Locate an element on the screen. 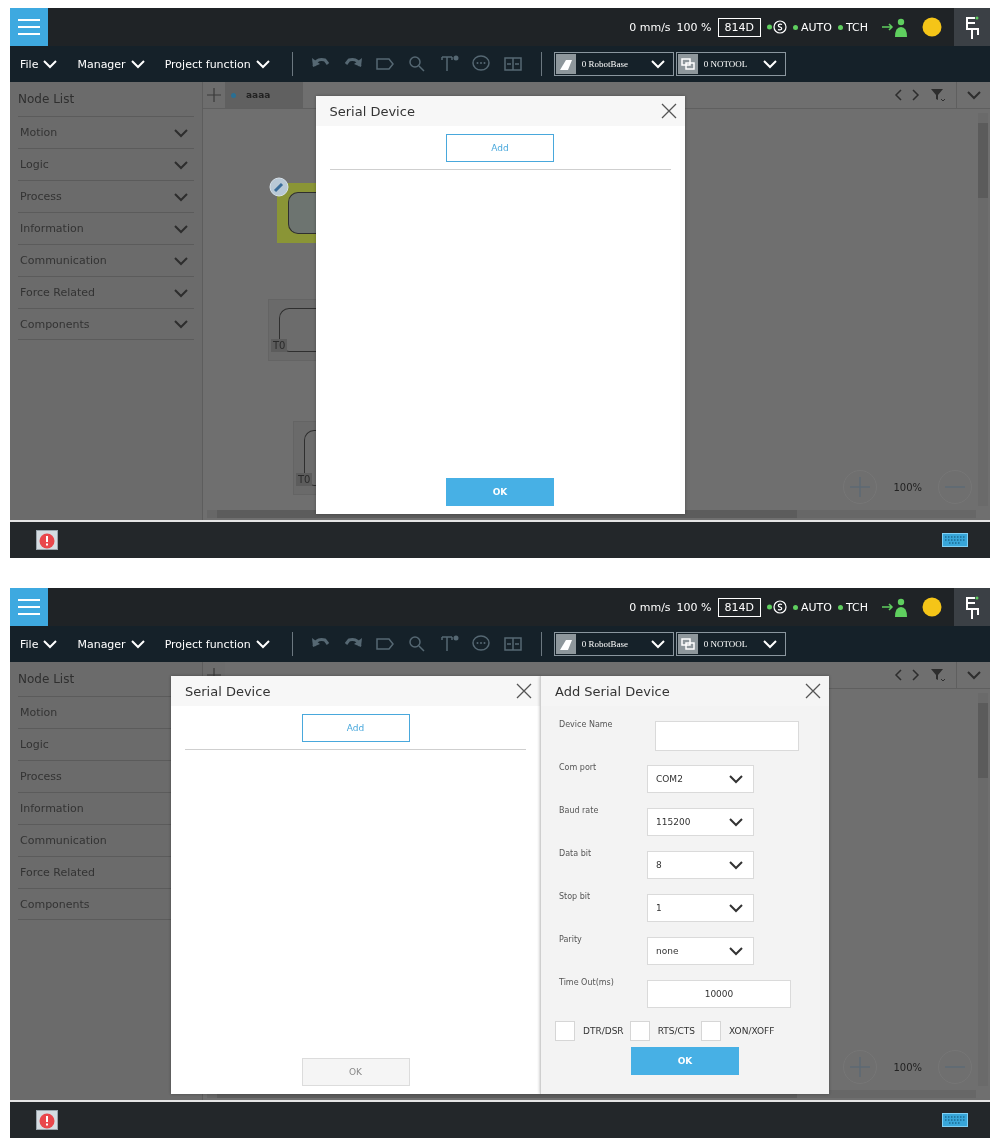 The width and height of the screenshot is (990, 1144). field-label: Time Out(ms) is located at coordinates (587, 982).